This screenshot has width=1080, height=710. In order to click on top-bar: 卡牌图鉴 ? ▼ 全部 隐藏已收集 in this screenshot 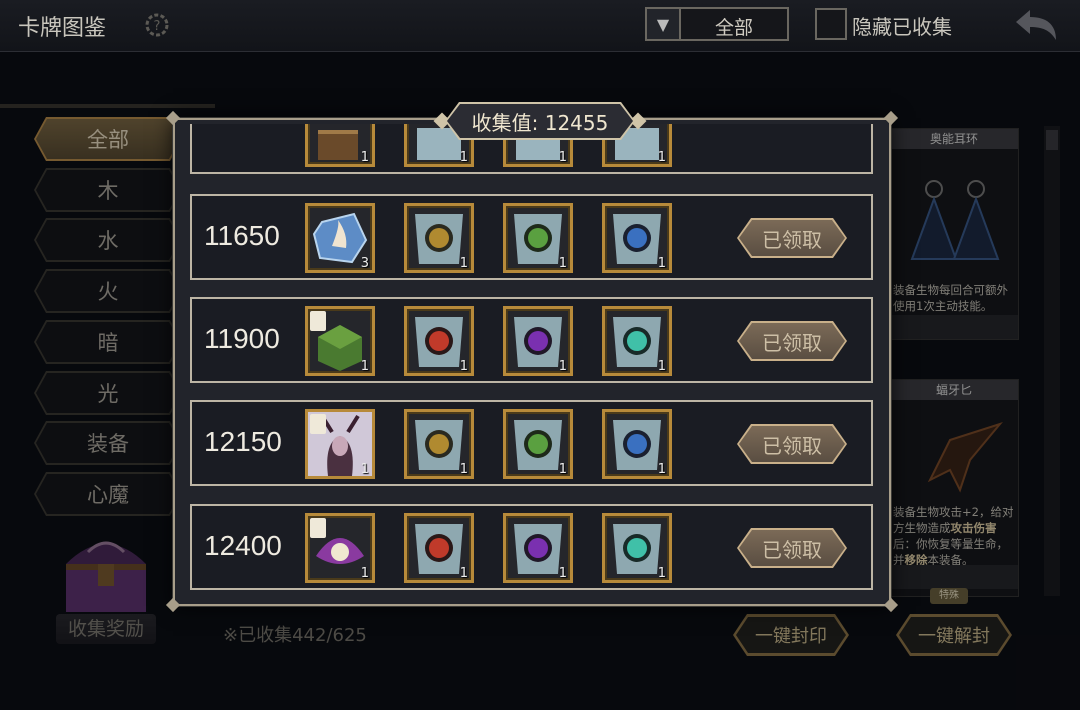, I will do `click(540, 26)`.